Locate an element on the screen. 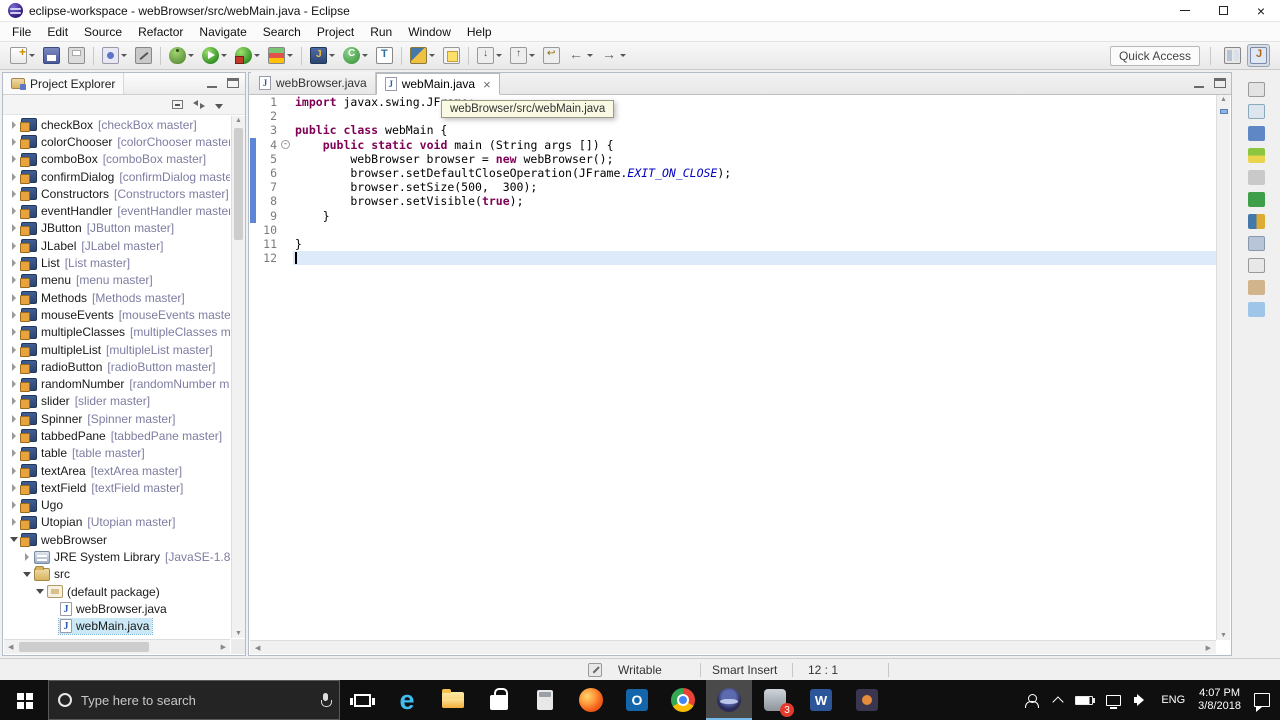 This screenshot has height=720, width=1280. tree-item: JRE System Library [JavaSE-1.8] is located at coordinates (117, 556).